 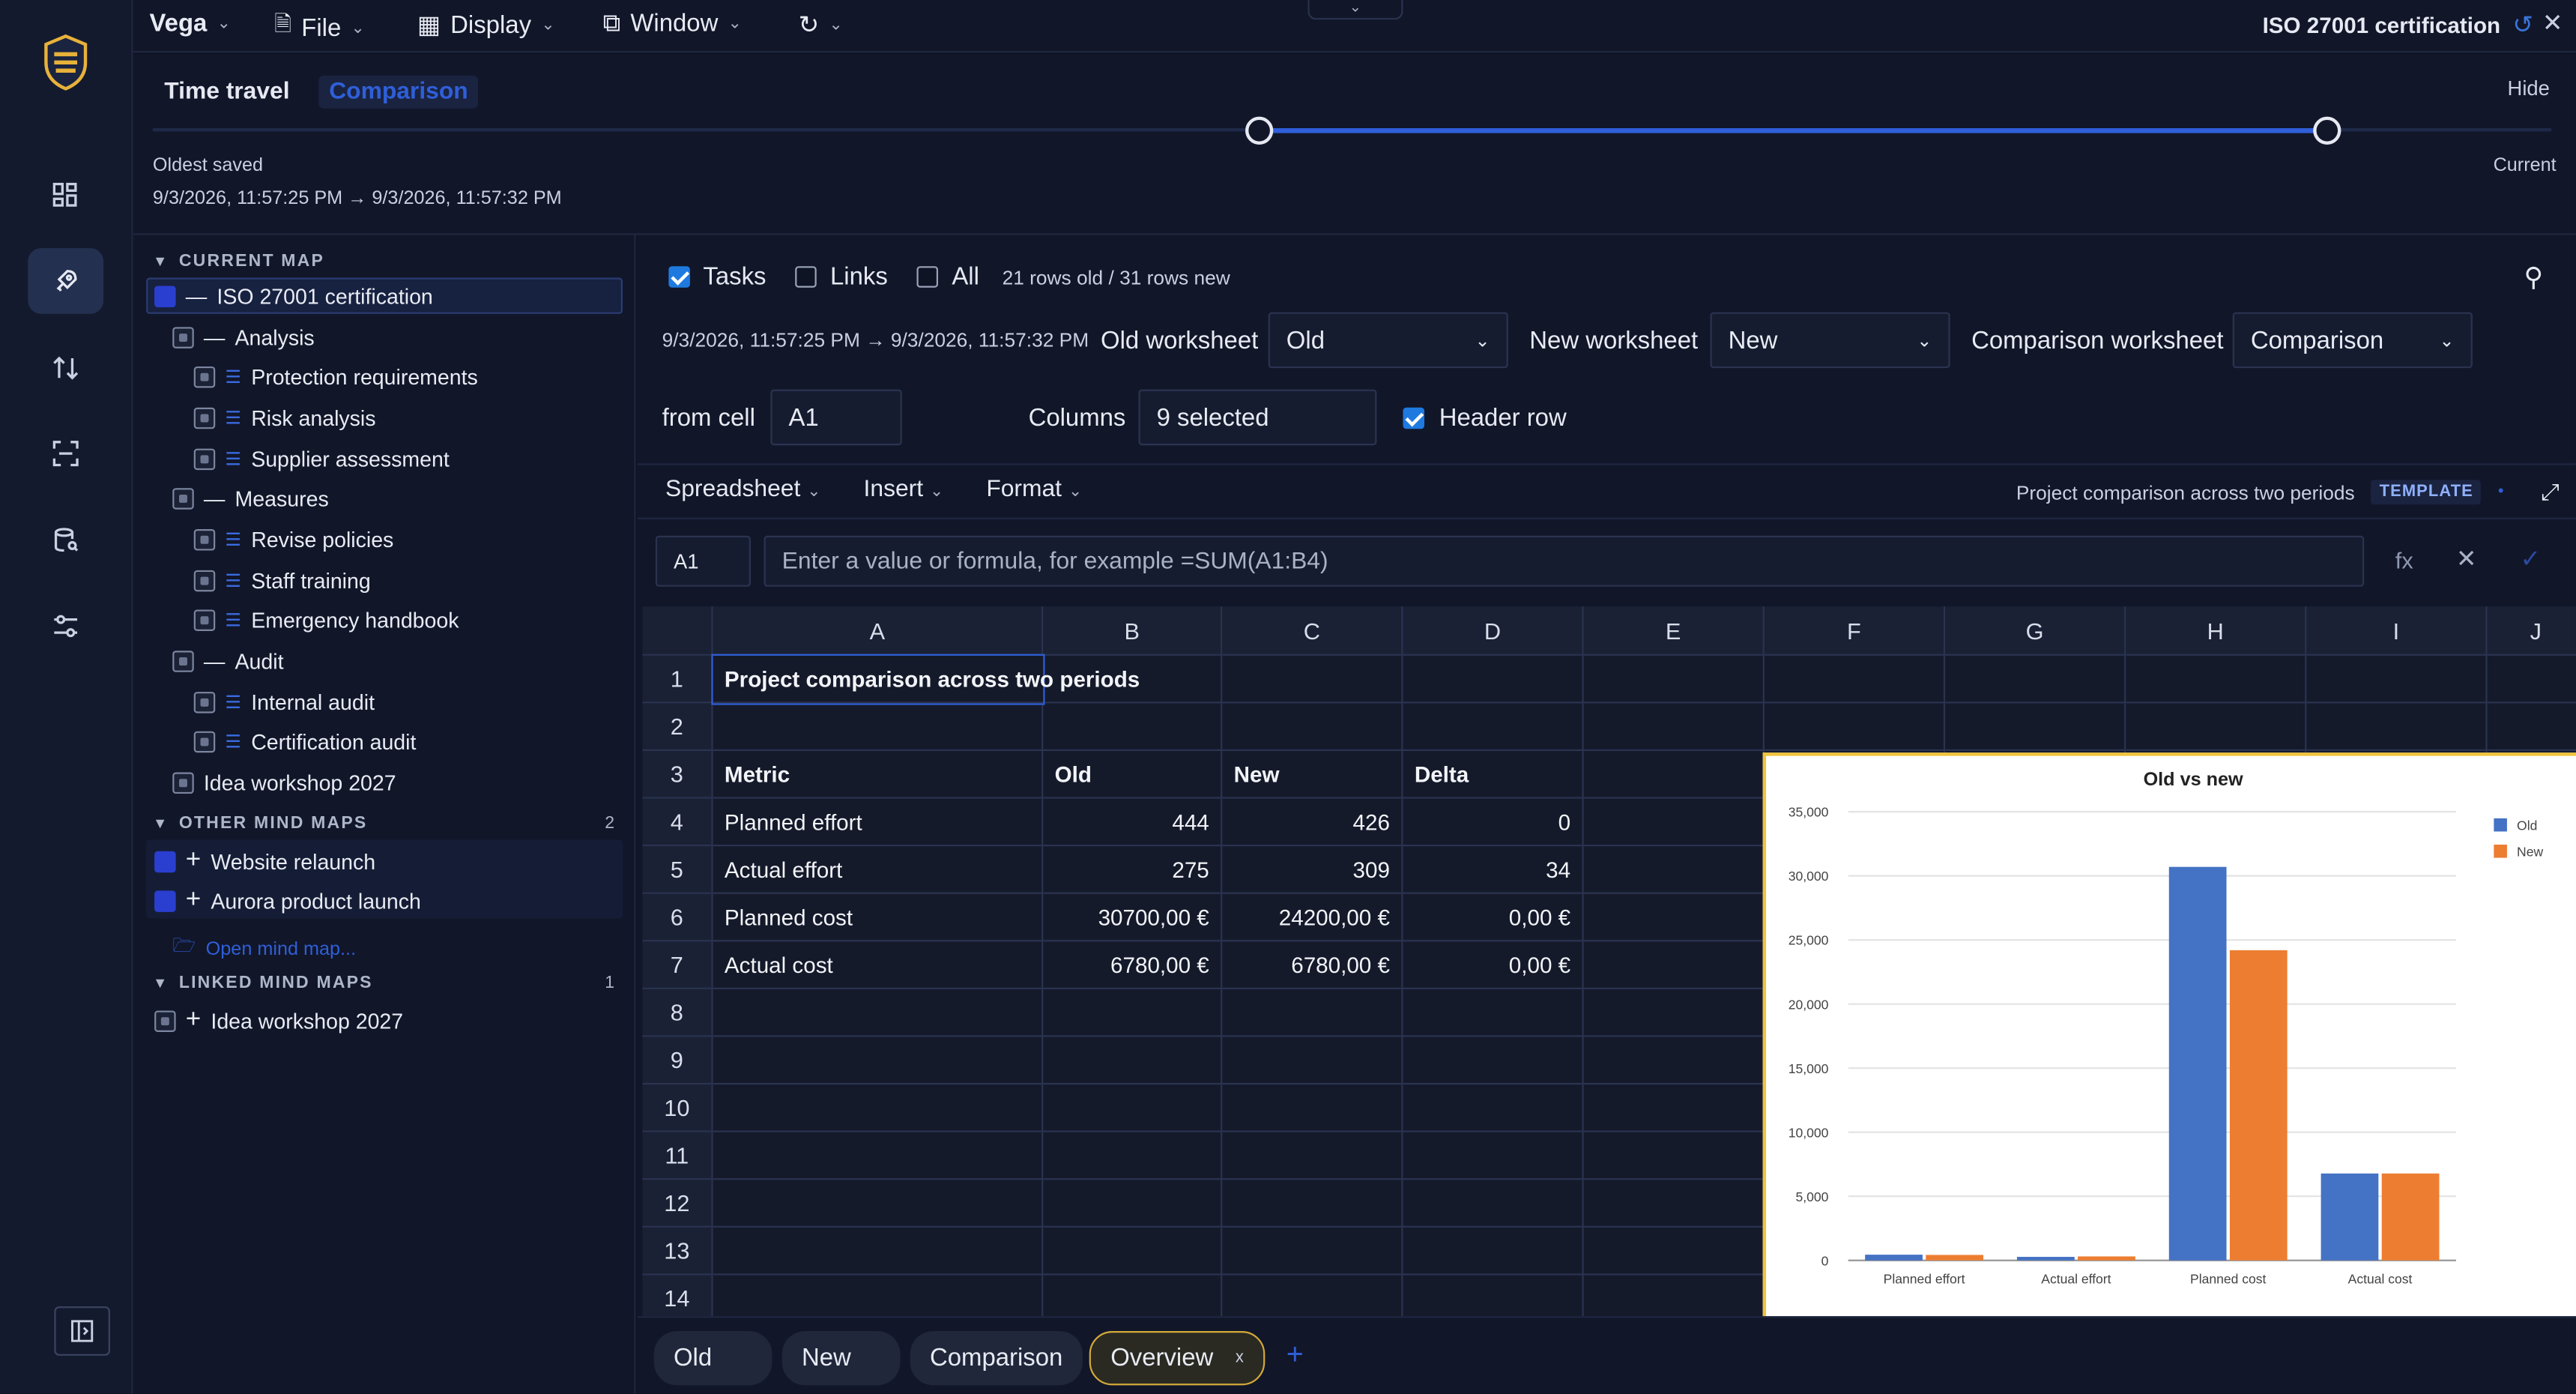 What do you see at coordinates (65, 541) in the screenshot?
I see `database-search-icon` at bounding box center [65, 541].